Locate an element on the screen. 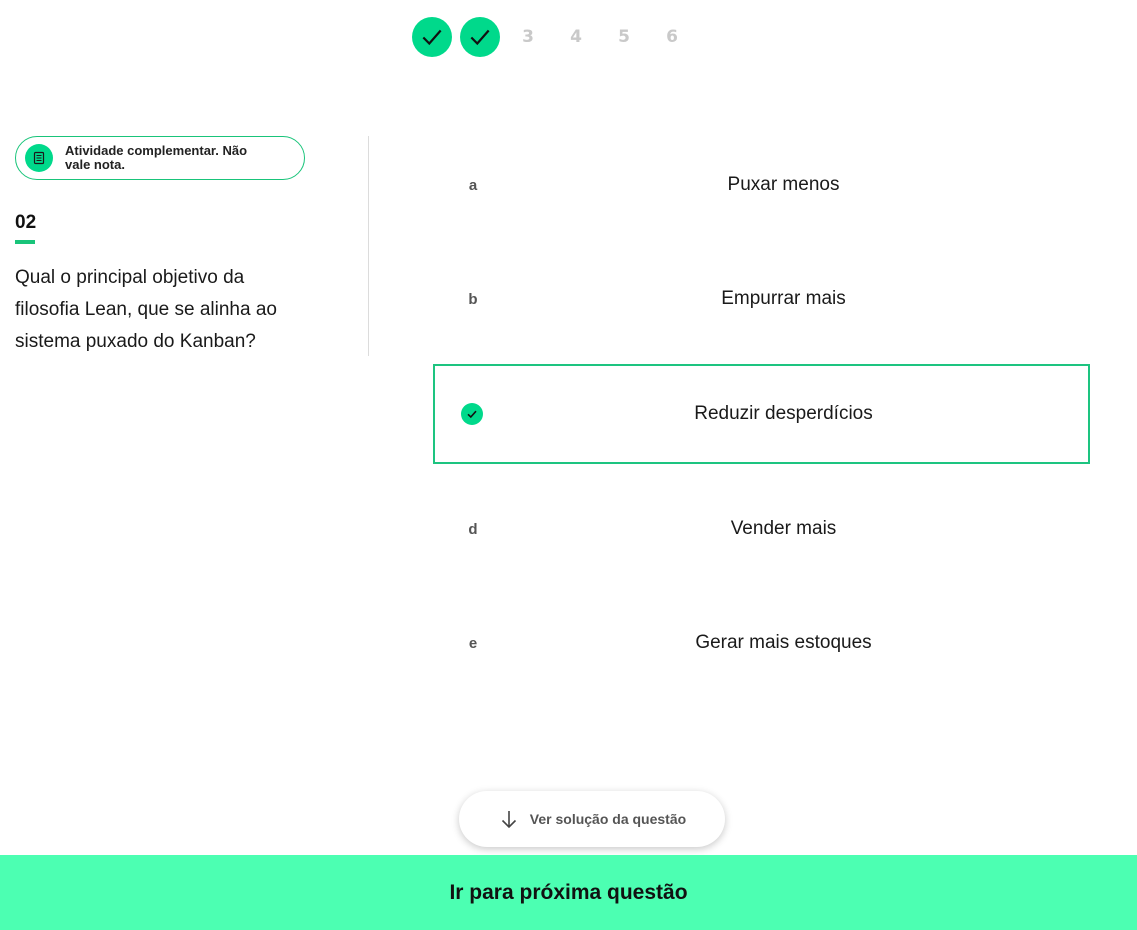  option-letter: a is located at coordinates (473, 185).